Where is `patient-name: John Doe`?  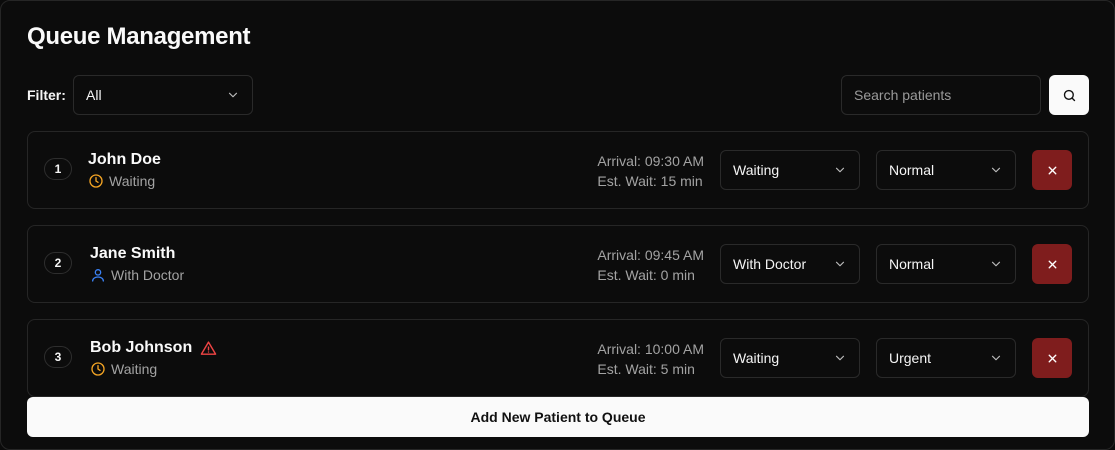
patient-name: John Doe is located at coordinates (124, 159).